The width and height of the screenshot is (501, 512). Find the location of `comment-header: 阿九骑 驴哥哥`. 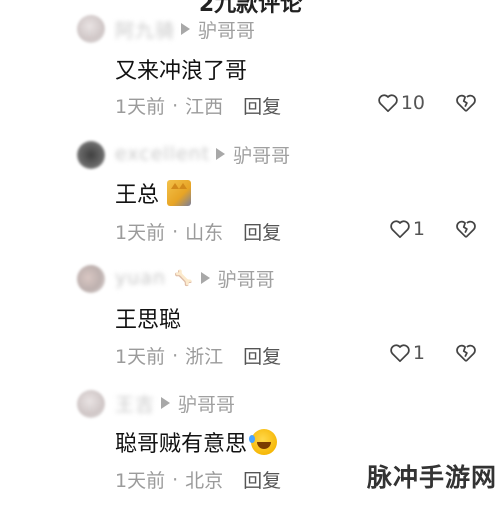

comment-header: 阿九骑 驴哥哥 is located at coordinates (185, 29).